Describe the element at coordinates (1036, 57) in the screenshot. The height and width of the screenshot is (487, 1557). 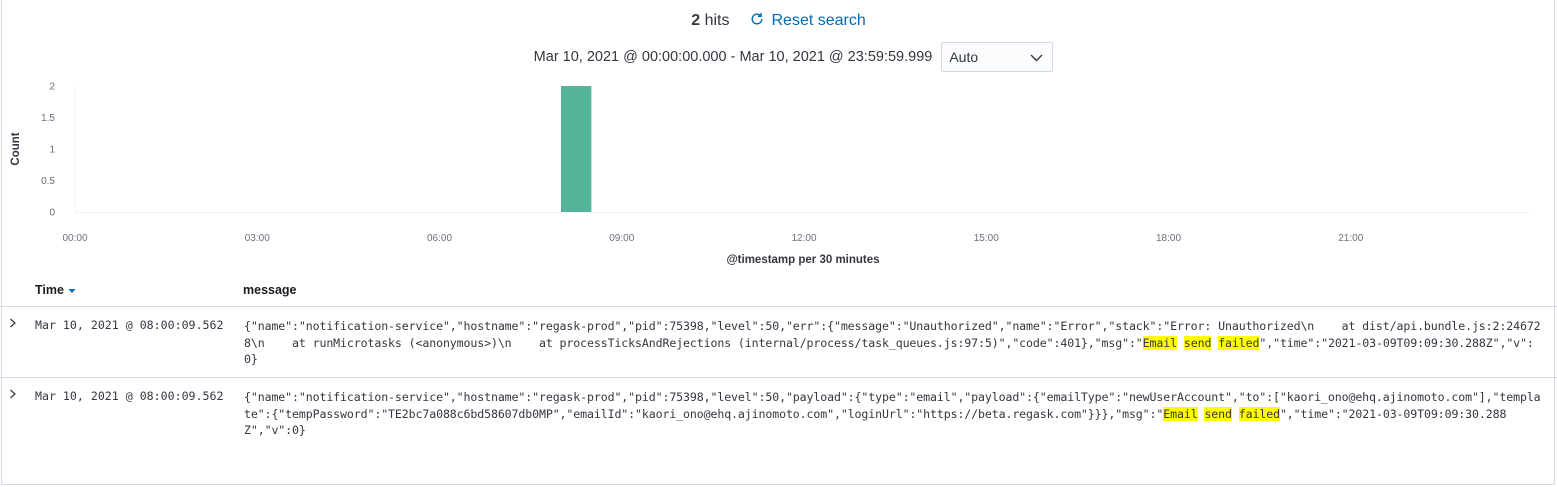
I see `chevron-down-icon` at that location.